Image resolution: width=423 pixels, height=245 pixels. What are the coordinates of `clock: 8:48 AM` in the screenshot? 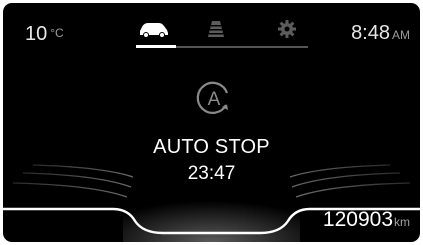 It's located at (380, 34).